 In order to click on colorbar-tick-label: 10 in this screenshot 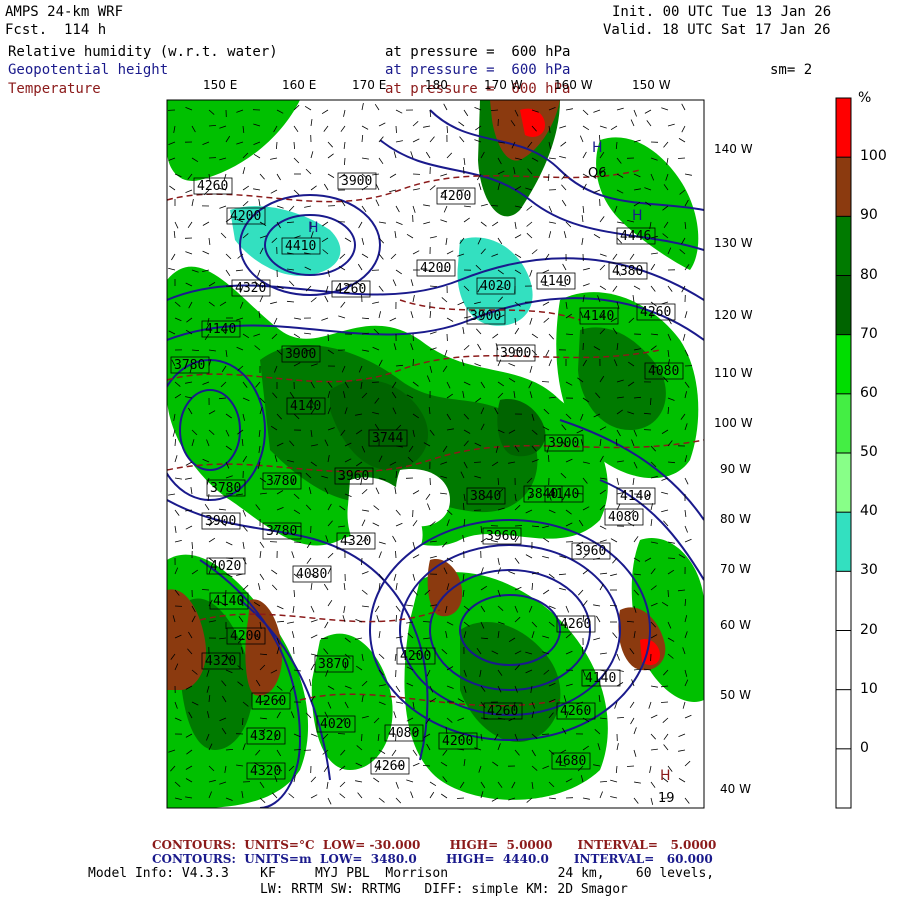, I will do `click(869, 688)`.